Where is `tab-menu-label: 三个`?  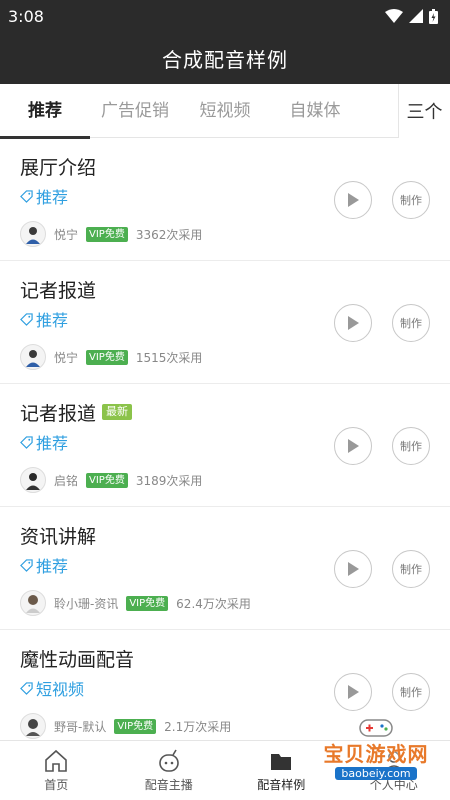
tab-menu-label: 三个 is located at coordinates (424, 112).